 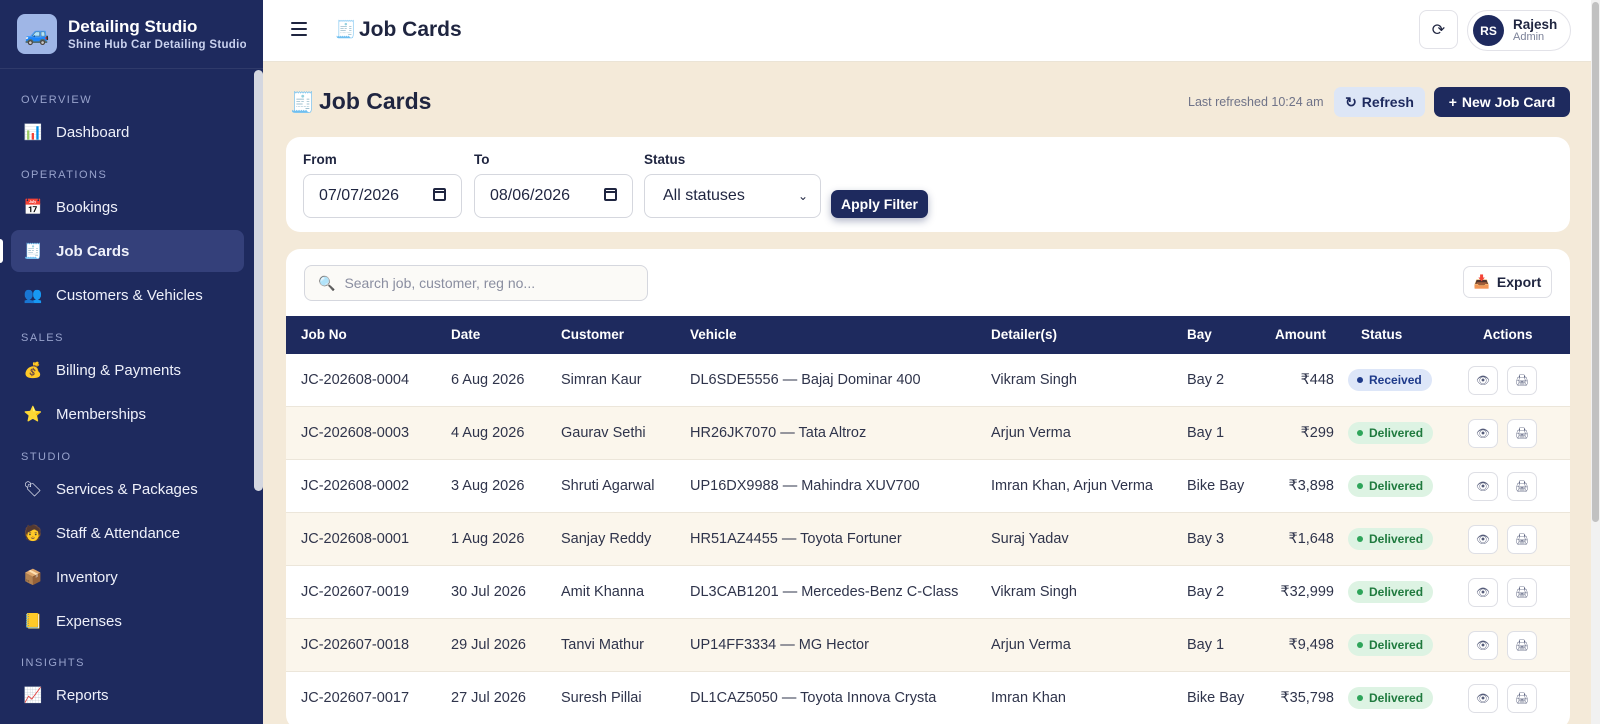 I want to click on sidebar-scrollbar, so click(x=258, y=280).